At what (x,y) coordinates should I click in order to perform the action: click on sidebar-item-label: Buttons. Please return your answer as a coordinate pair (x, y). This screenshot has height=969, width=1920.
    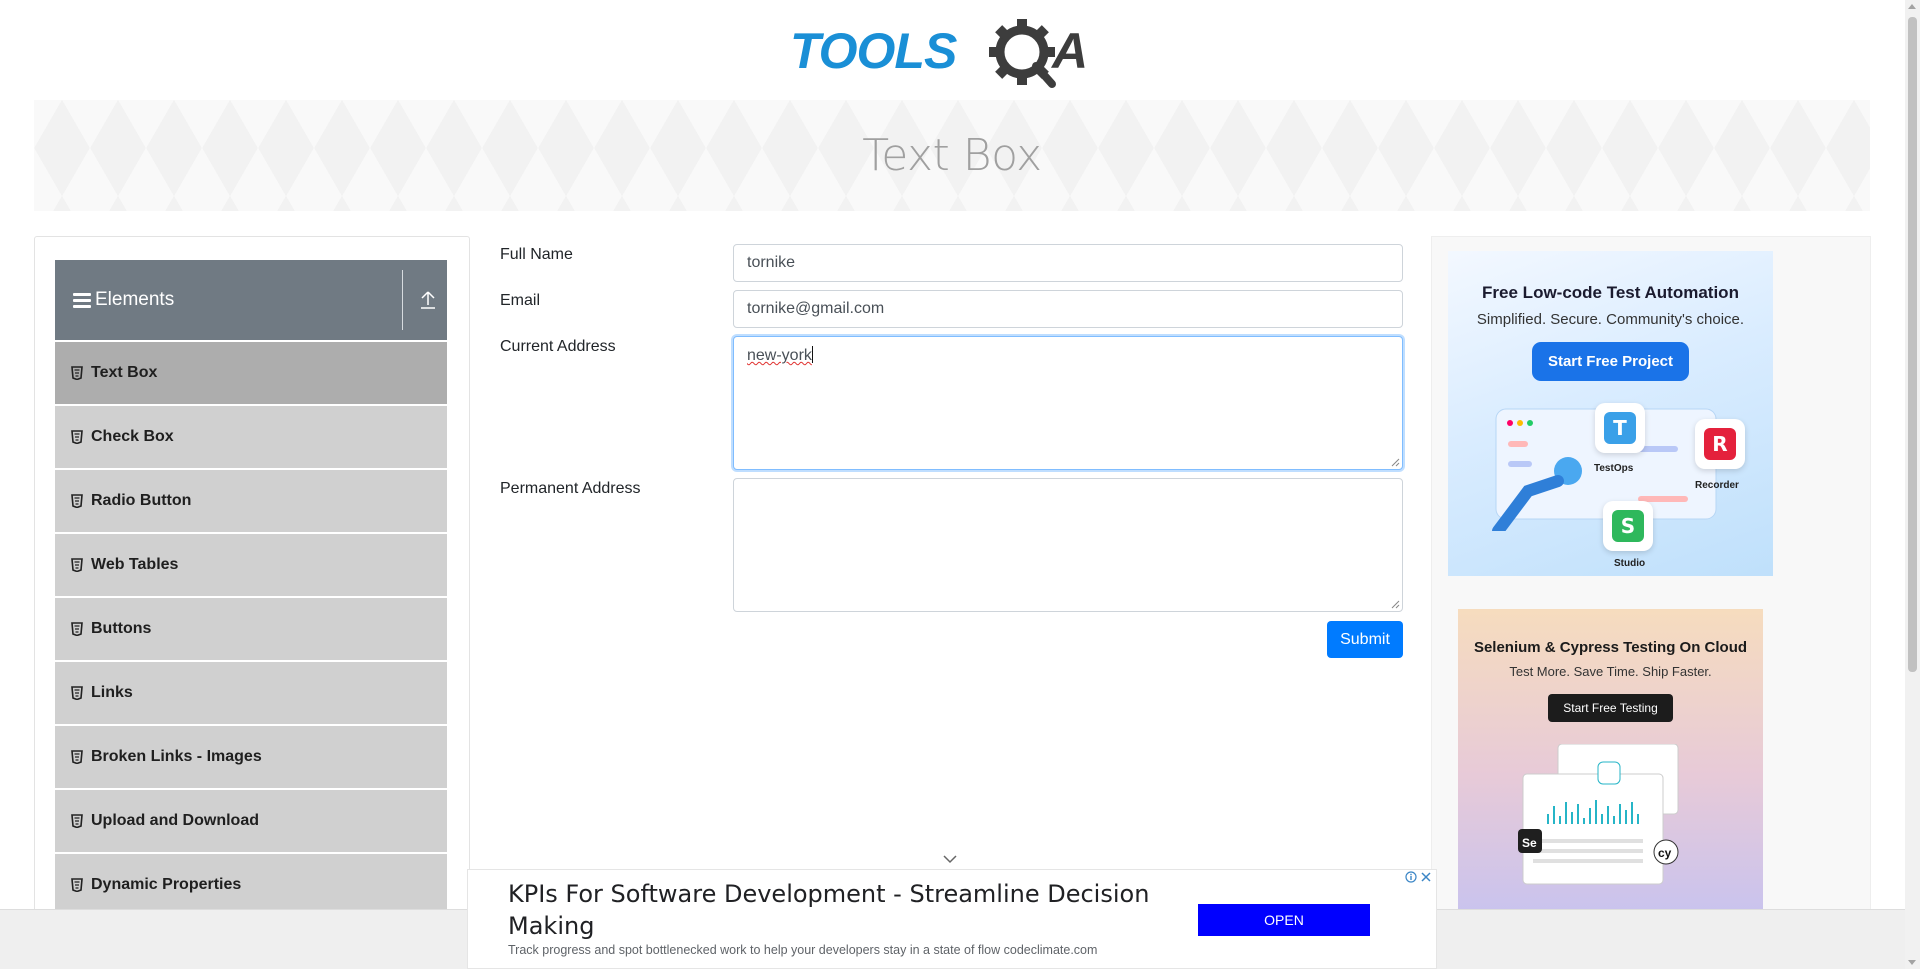
    Looking at the image, I should click on (121, 628).